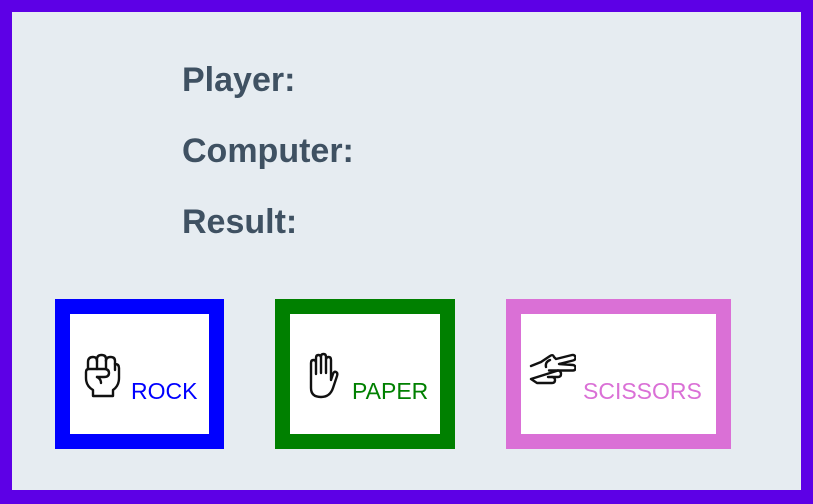 The image size is (813, 504). I want to click on computer-label: Computer:, so click(268, 151).